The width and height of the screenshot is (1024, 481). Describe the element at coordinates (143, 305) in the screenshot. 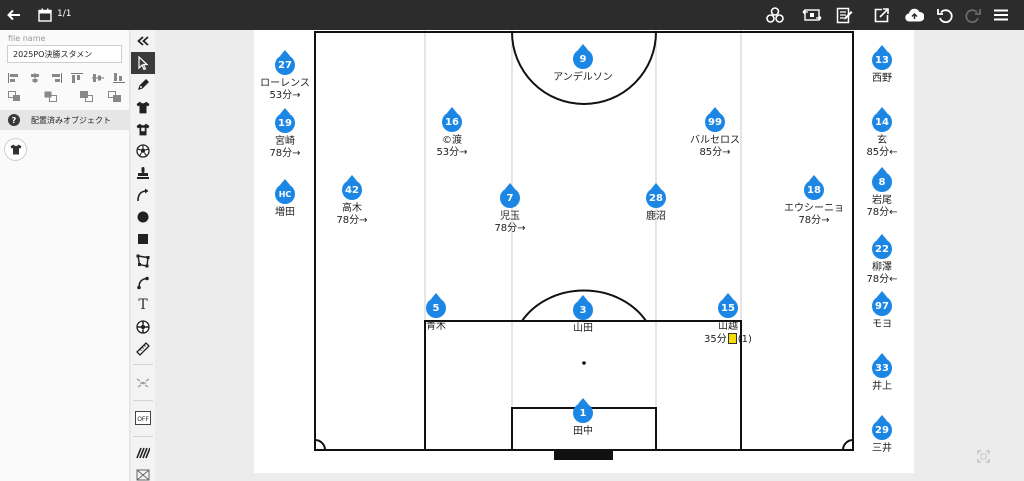

I see `text-icon: T` at that location.